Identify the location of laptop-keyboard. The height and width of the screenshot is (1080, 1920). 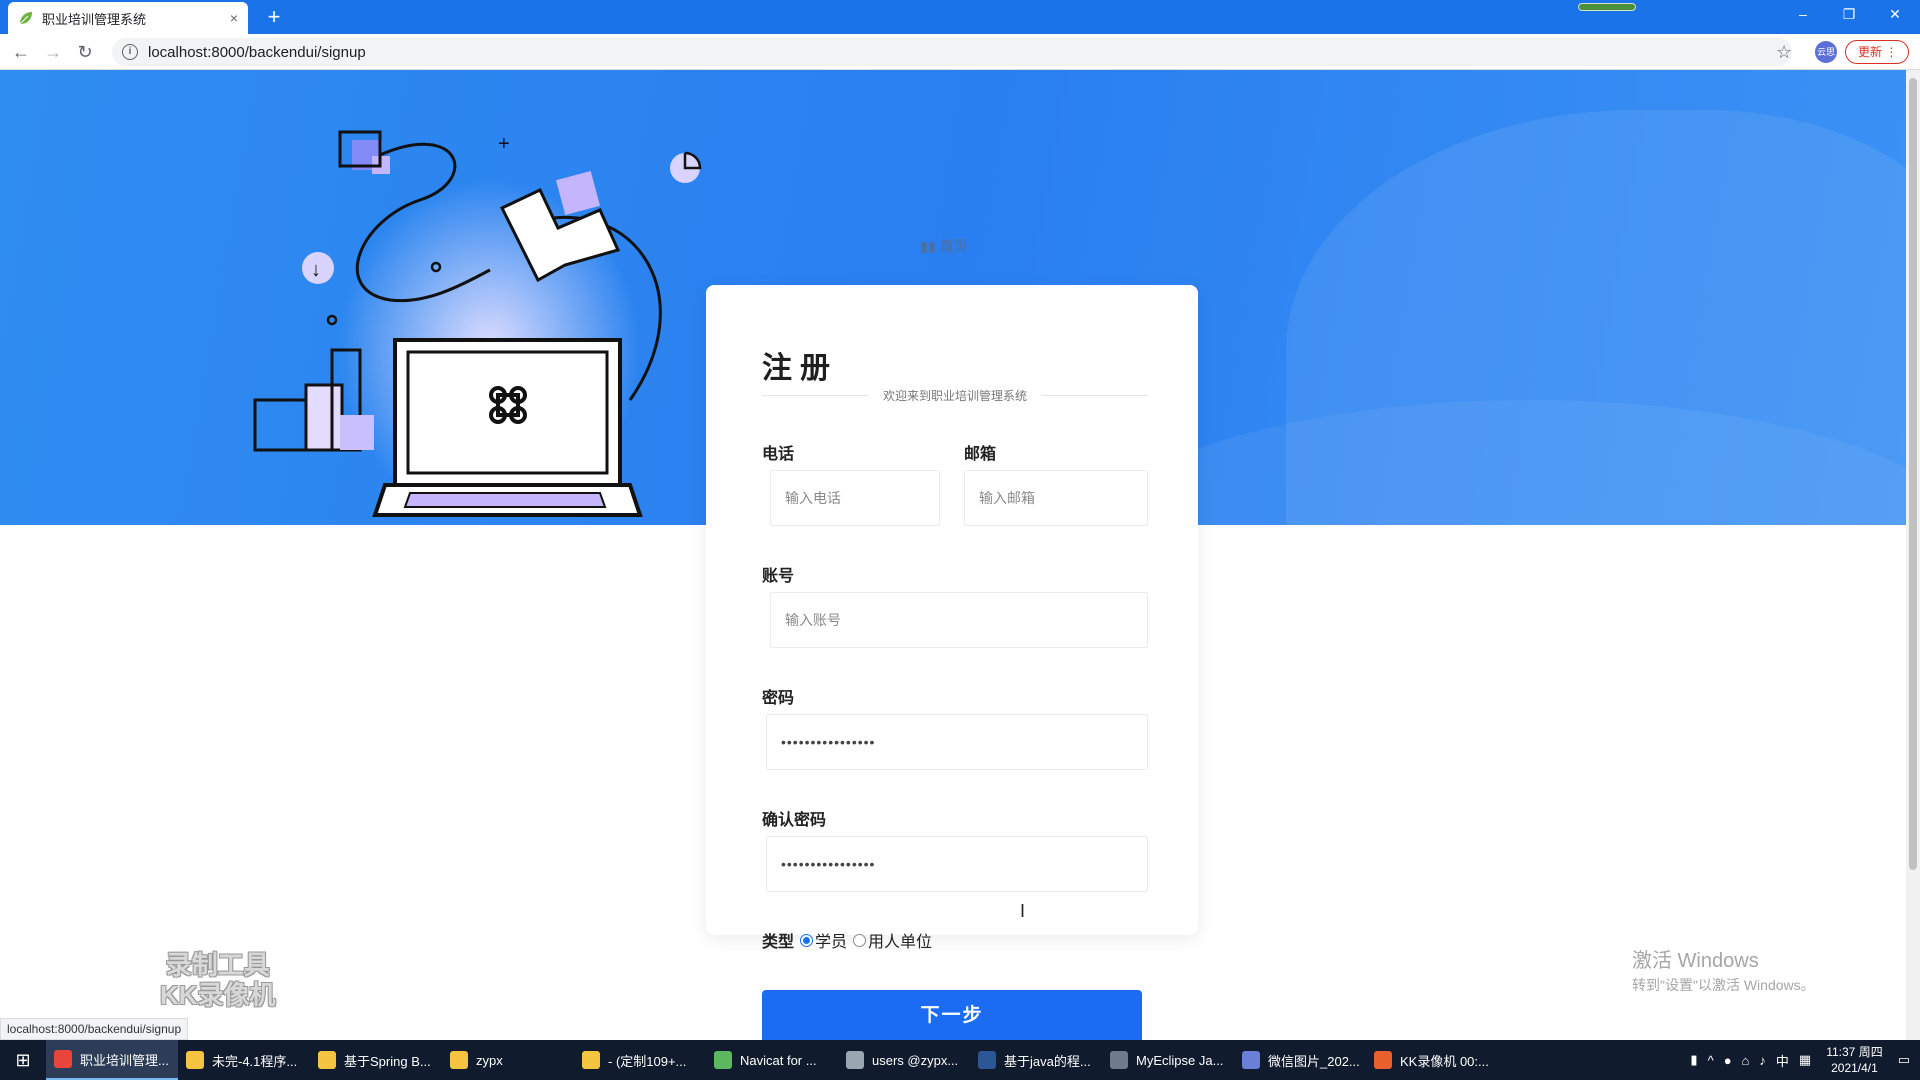
(505, 500).